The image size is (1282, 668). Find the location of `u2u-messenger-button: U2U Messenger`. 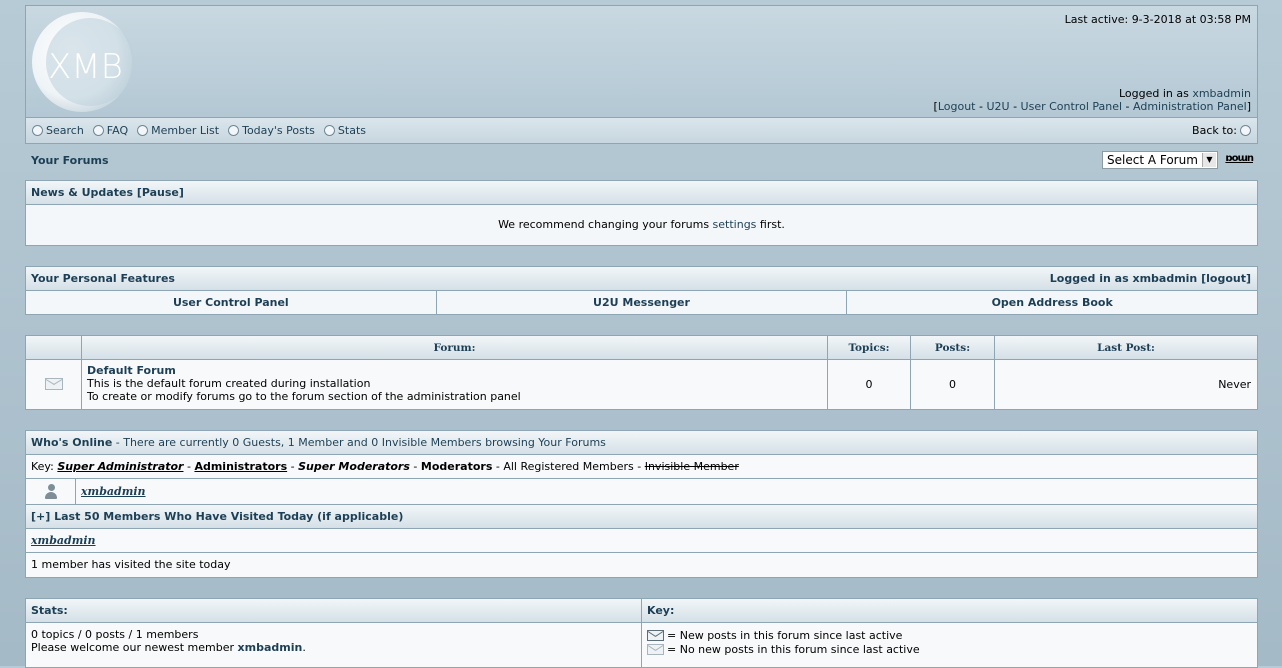

u2u-messenger-button: U2U Messenger is located at coordinates (642, 302).